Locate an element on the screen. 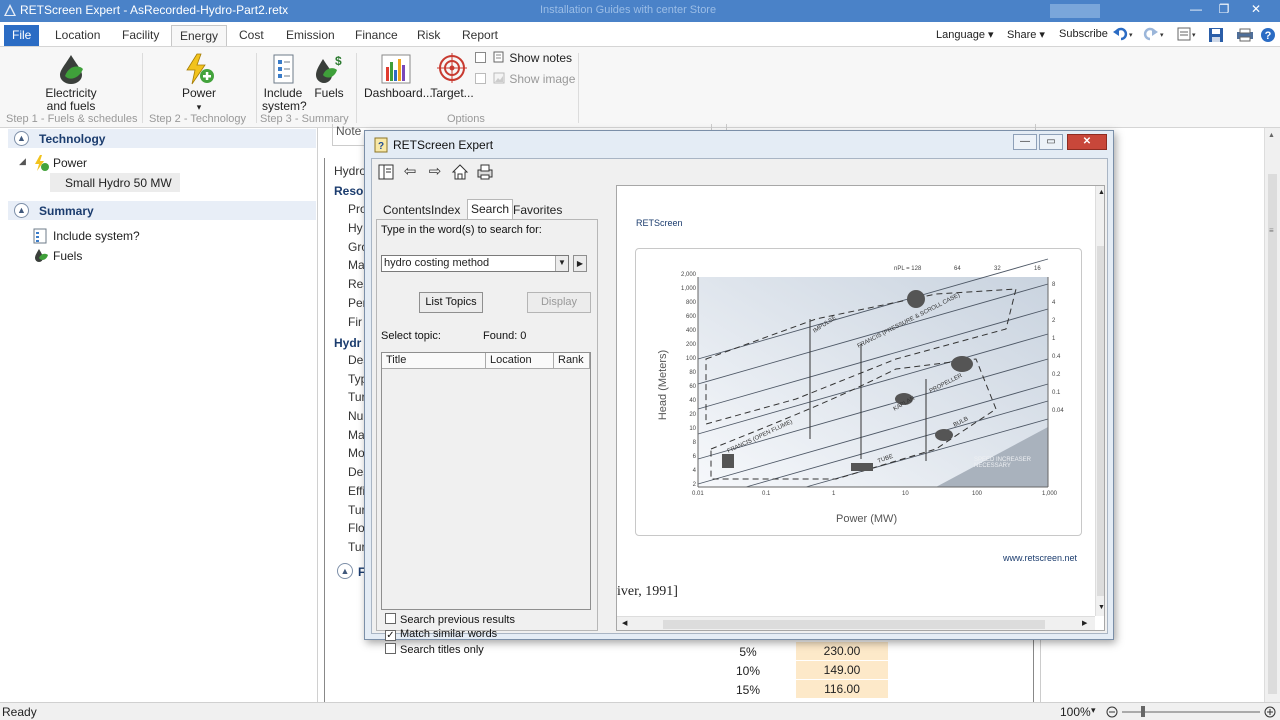 This screenshot has width=1280, height=720. tab-file: File is located at coordinates (22, 35).